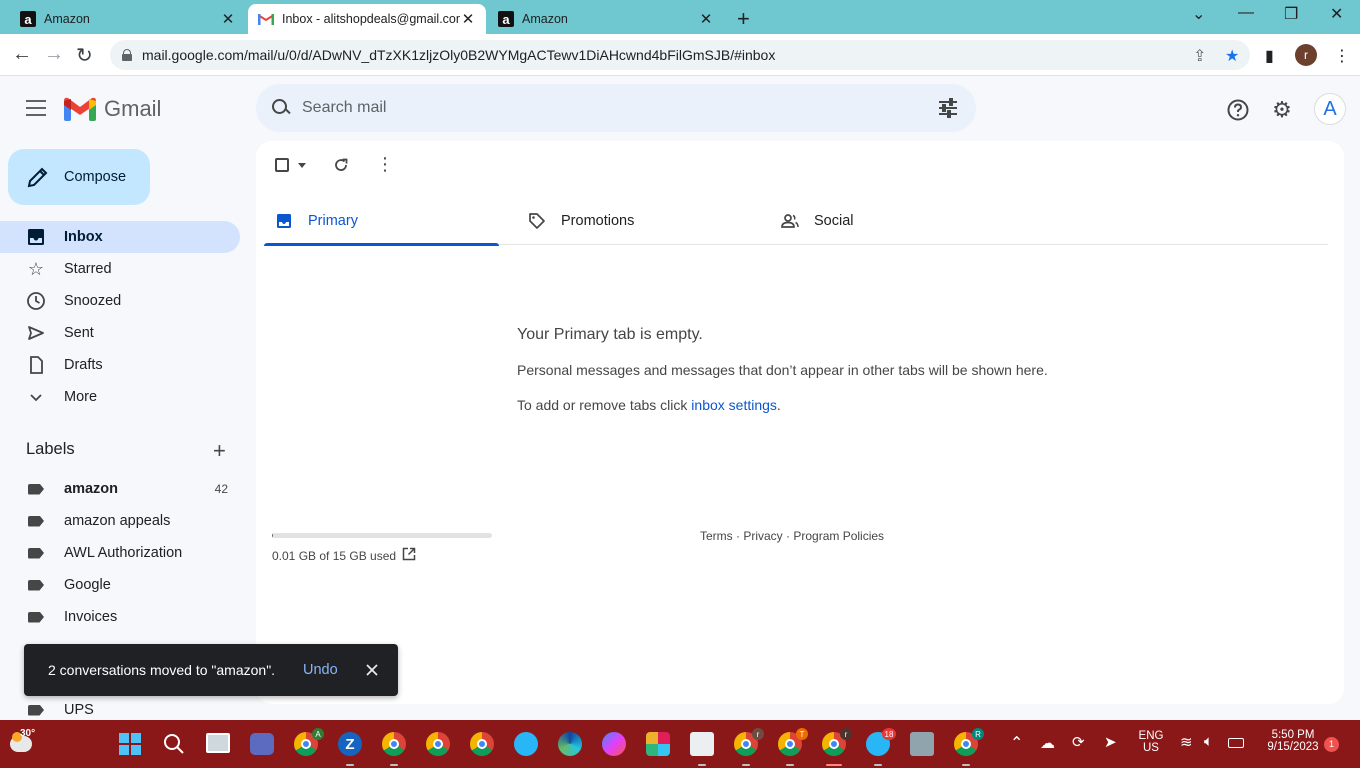 The width and height of the screenshot is (1360, 768). What do you see at coordinates (120, 617) in the screenshot?
I see `label-item-invoices: Invoices` at bounding box center [120, 617].